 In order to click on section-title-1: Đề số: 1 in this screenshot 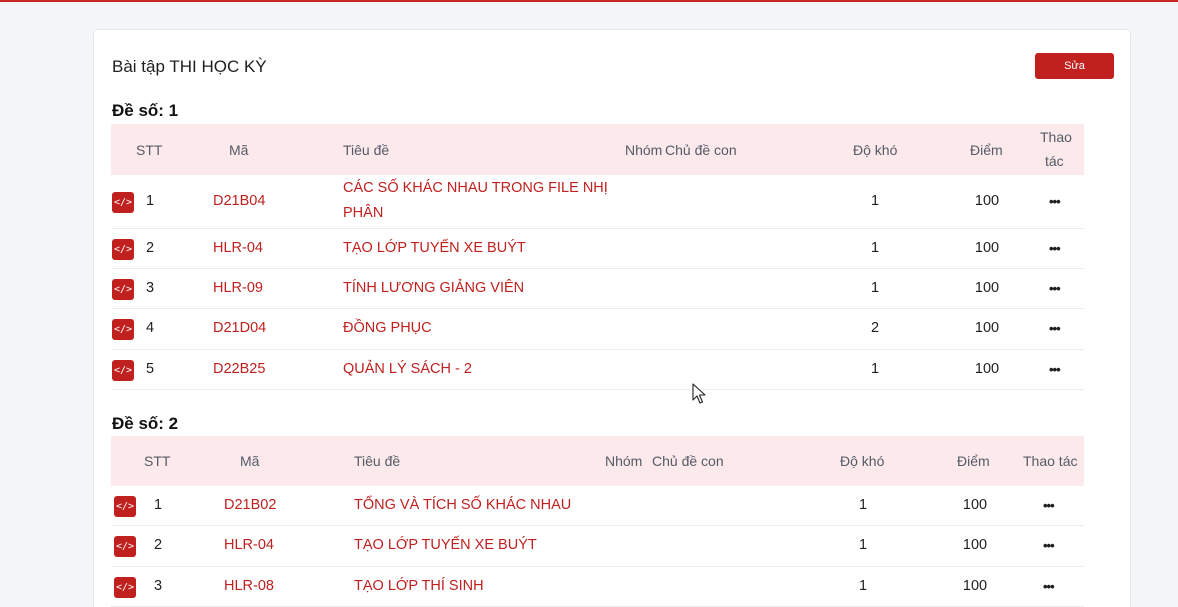, I will do `click(145, 110)`.